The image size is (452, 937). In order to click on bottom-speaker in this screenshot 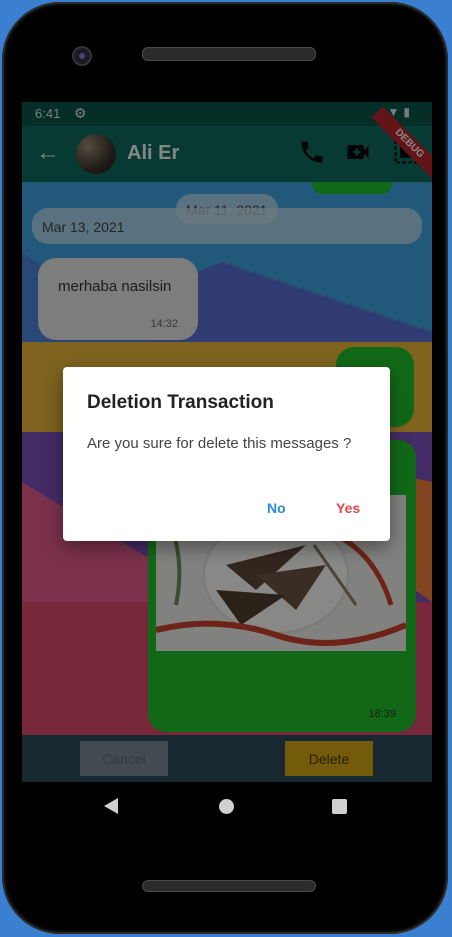, I will do `click(229, 886)`.